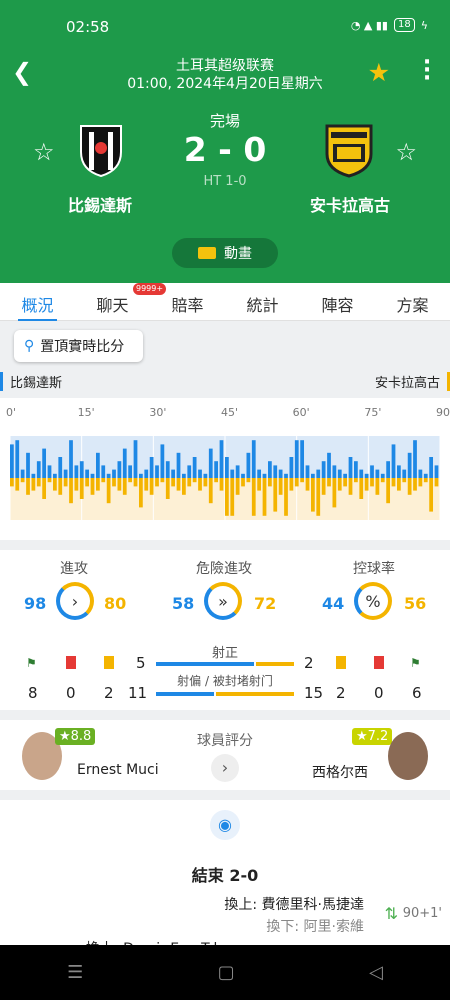  Describe the element at coordinates (415, 663) in the screenshot. I see `corner-flag-icon-away: ⚑` at that location.